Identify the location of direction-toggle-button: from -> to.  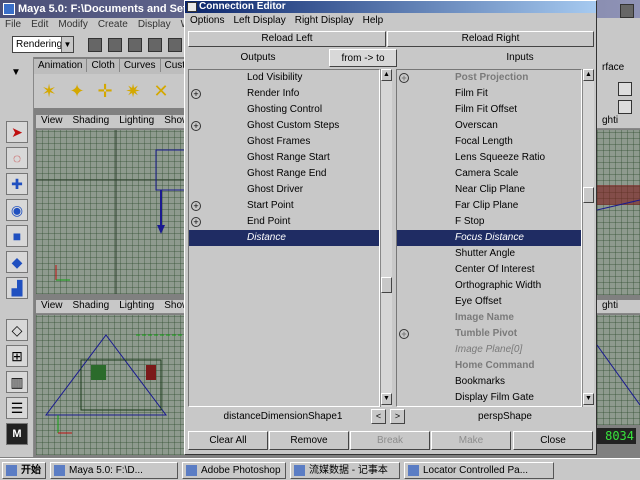
(363, 58).